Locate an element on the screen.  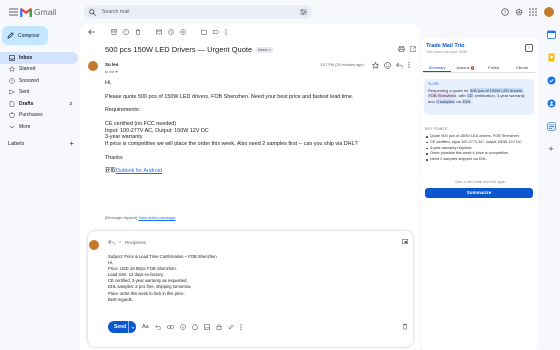
open-new-window-icon is located at coordinates (413, 49).